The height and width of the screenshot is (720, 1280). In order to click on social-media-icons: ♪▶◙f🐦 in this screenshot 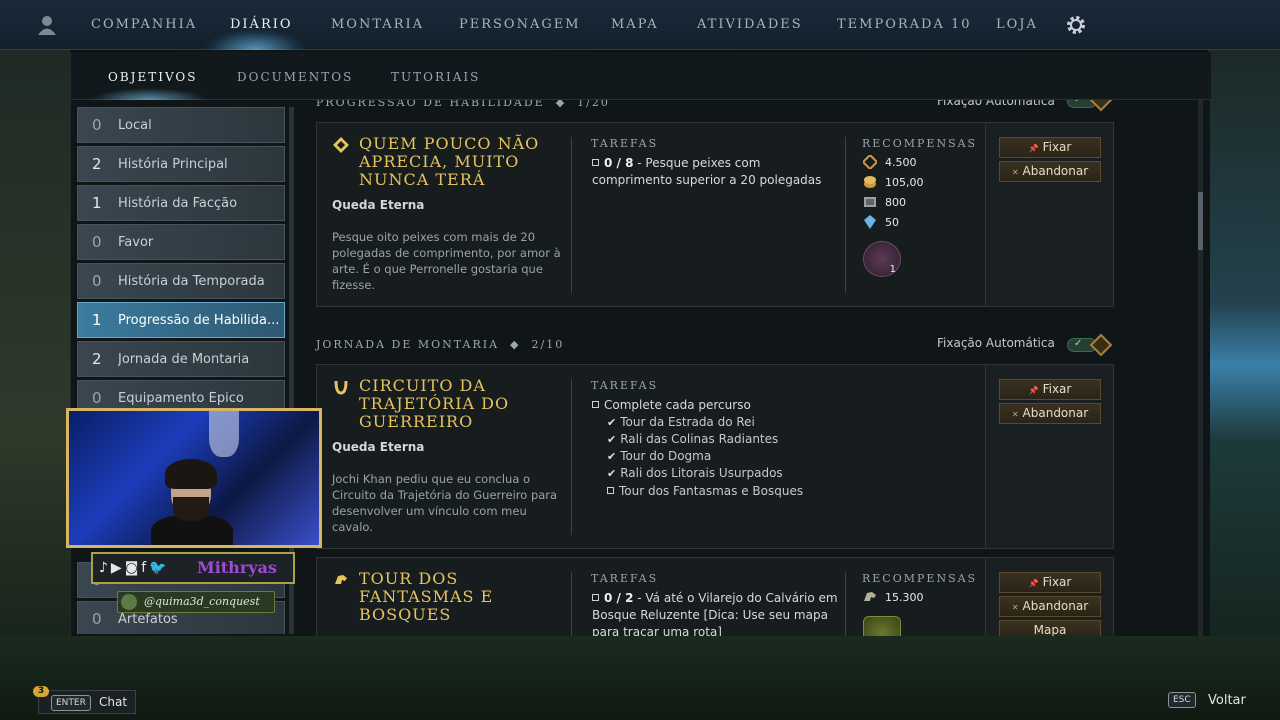, I will do `click(134, 568)`.